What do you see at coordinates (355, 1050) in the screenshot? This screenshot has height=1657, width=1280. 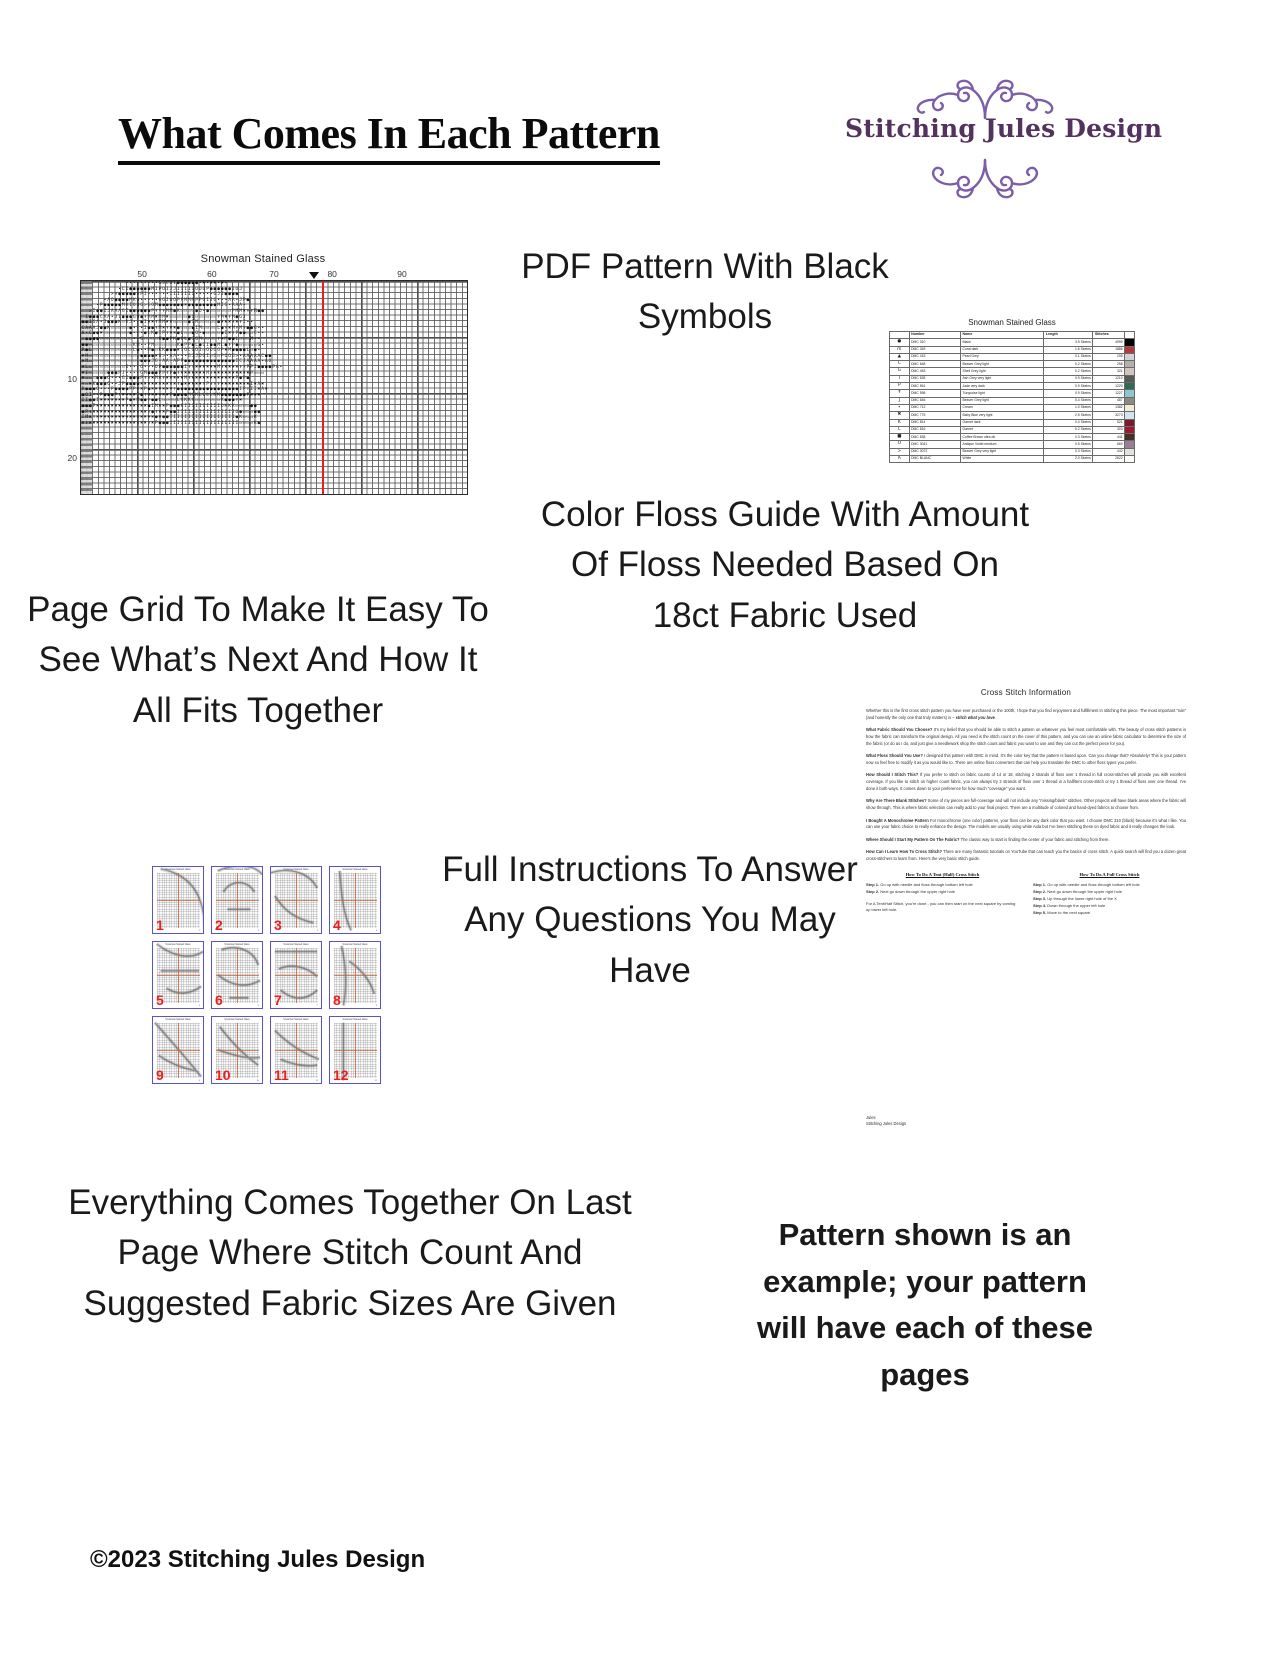 I see `page-thumbnail: Snowman Stained Glass 12 12` at bounding box center [355, 1050].